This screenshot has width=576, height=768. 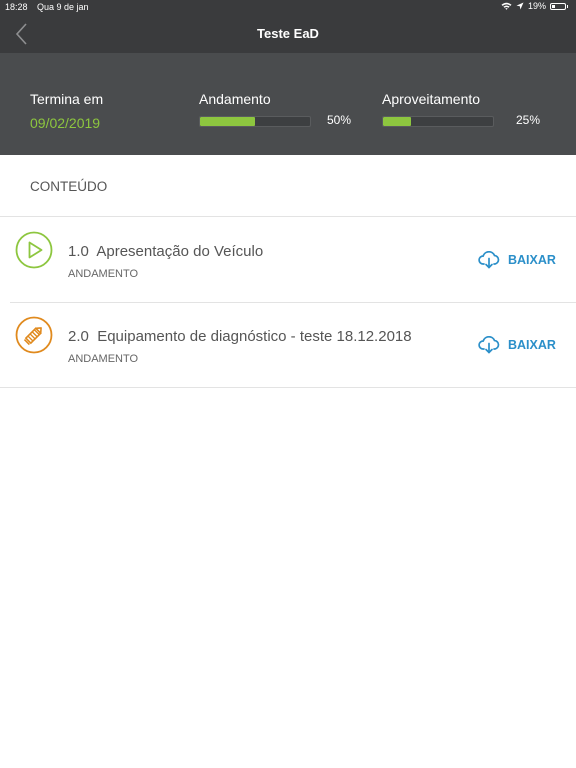 I want to click on progress-bar, so click(x=255, y=121).